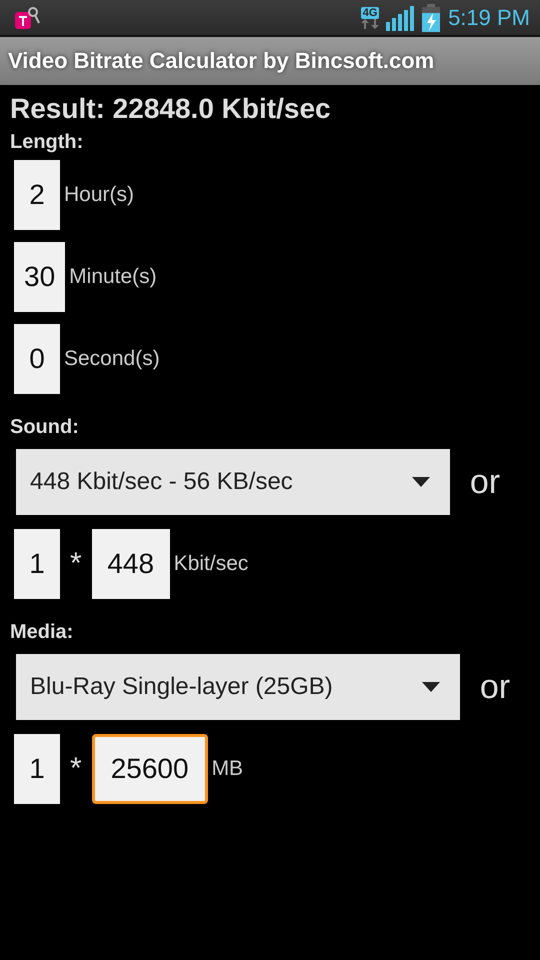 The image size is (540, 960). Describe the element at coordinates (45, 427) in the screenshot. I see `section-label: Sound:` at that location.